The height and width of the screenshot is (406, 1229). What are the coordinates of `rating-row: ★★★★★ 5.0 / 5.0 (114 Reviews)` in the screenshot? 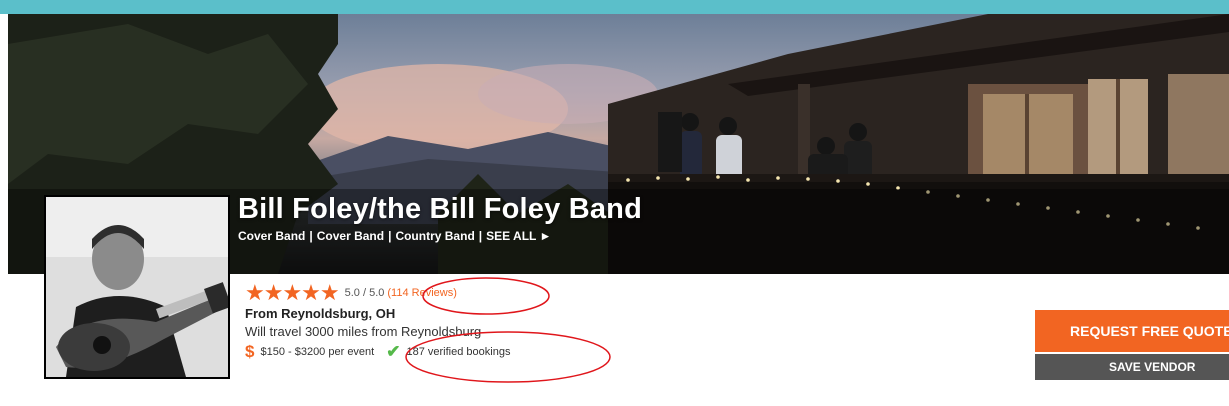 It's located at (377, 293).